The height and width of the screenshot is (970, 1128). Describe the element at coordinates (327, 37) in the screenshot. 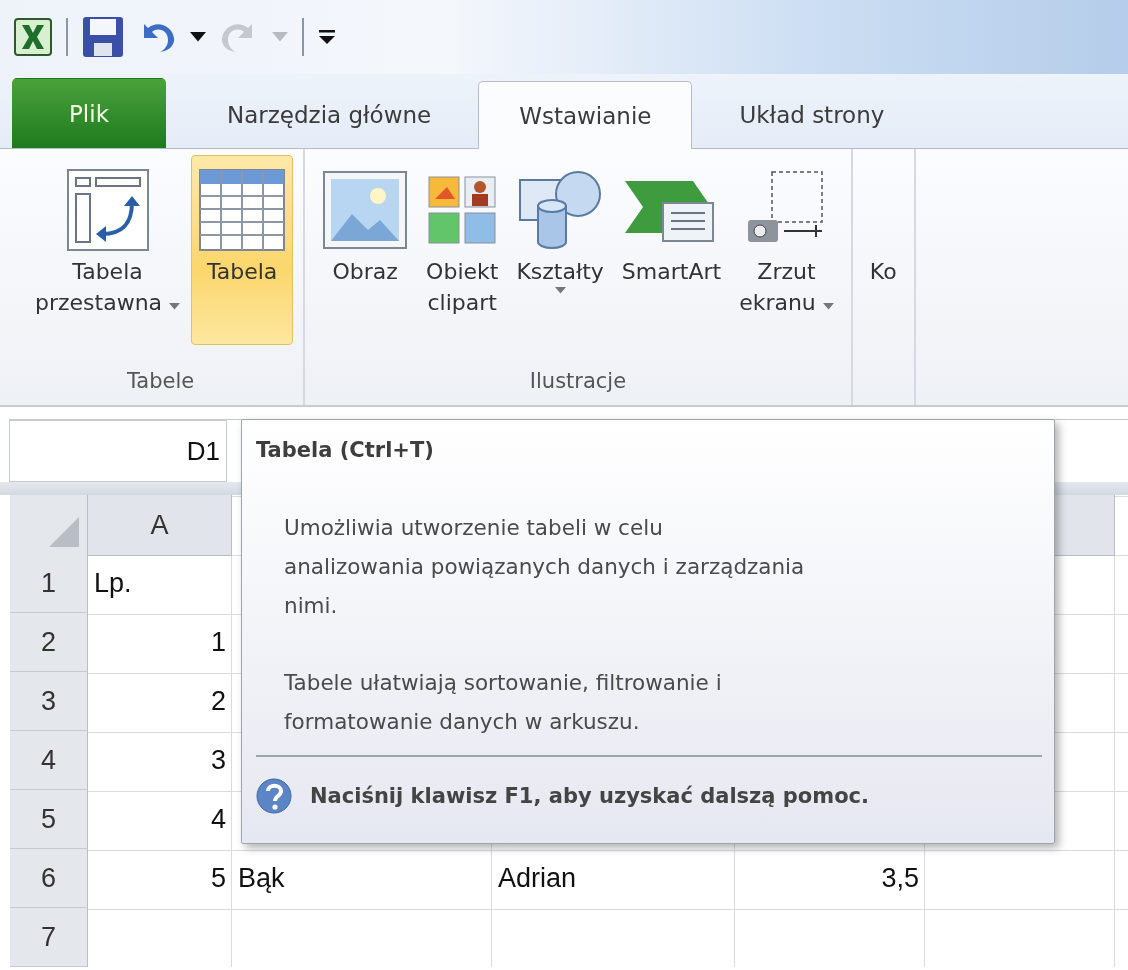

I see `customize-icon` at that location.